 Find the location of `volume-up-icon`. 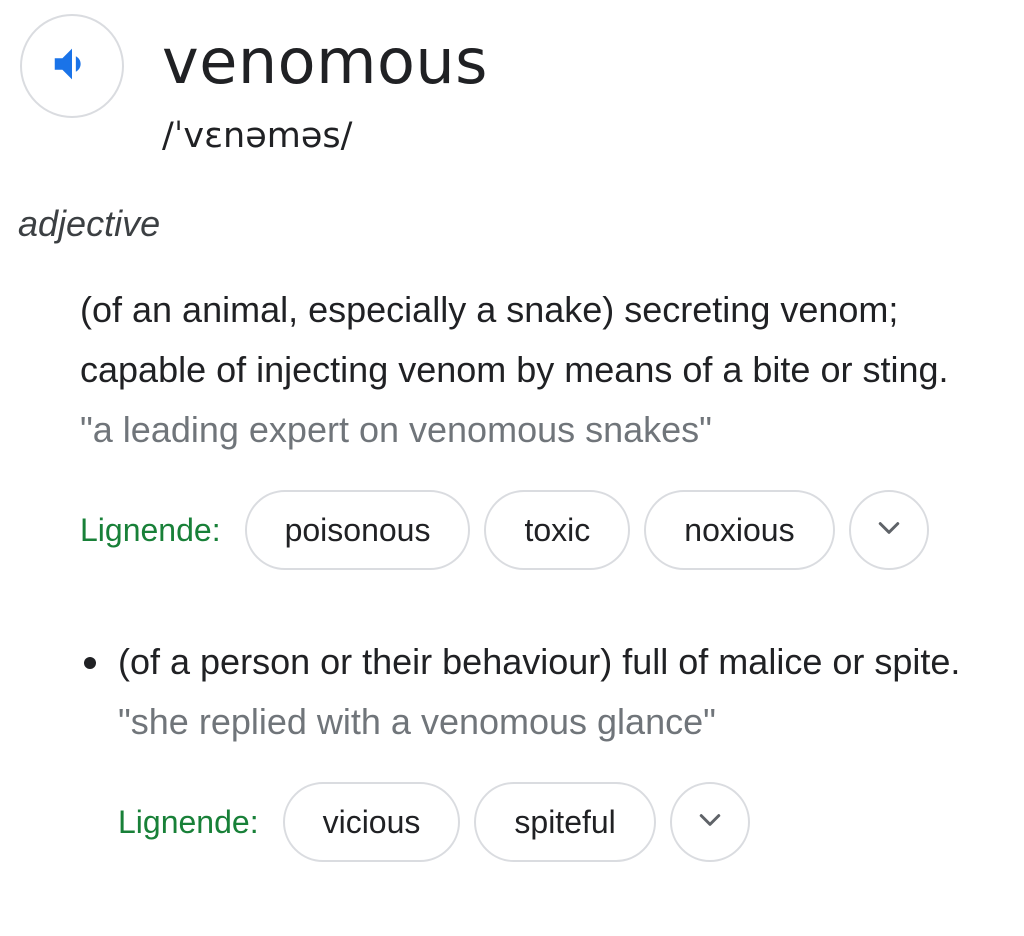

volume-up-icon is located at coordinates (72, 66).